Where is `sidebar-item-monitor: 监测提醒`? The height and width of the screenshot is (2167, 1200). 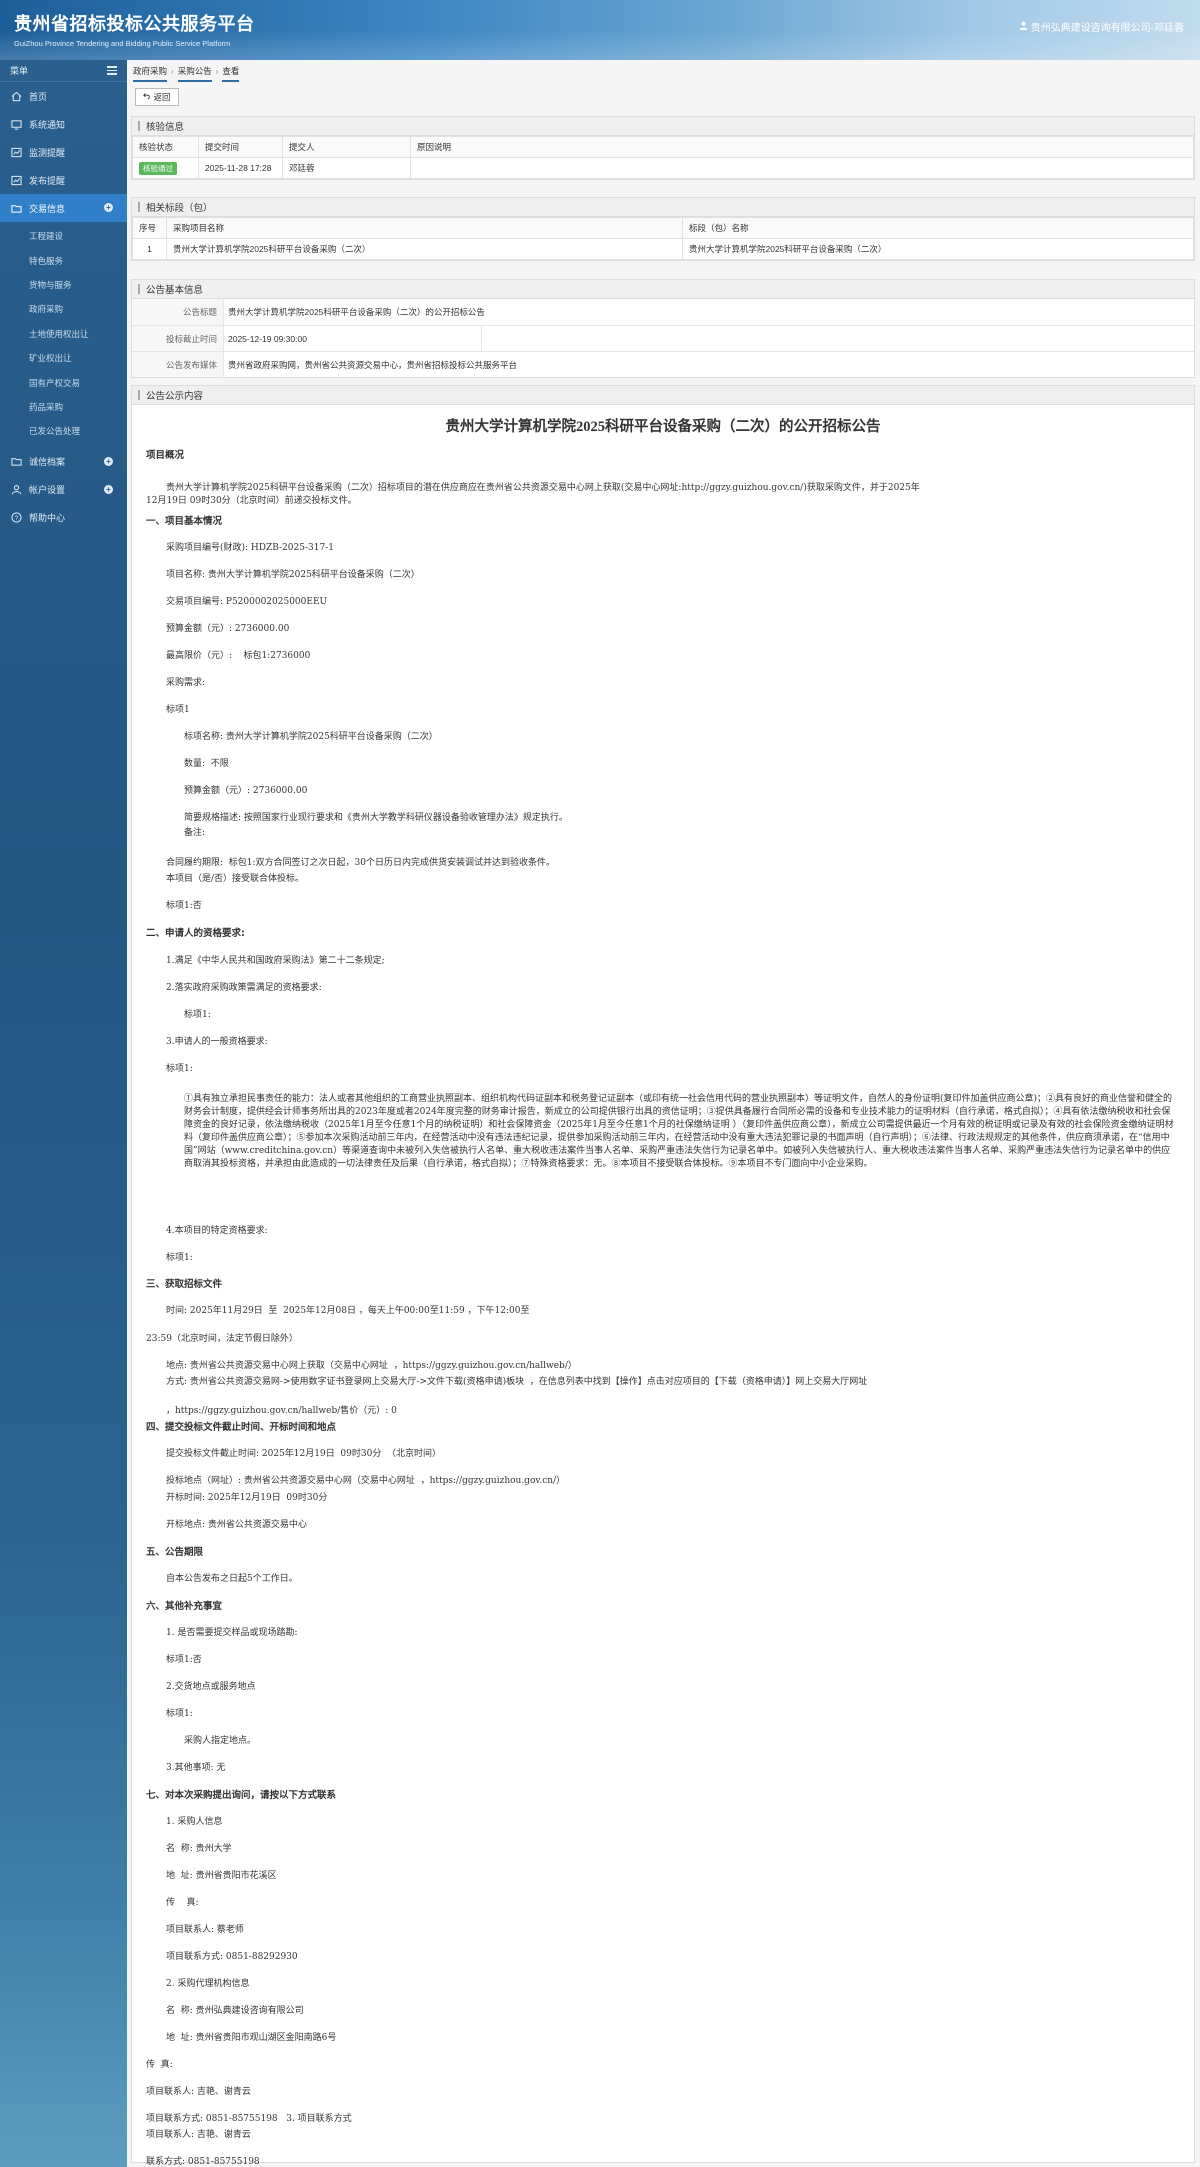
sidebar-item-monitor: 监测提醒 is located at coordinates (63, 152).